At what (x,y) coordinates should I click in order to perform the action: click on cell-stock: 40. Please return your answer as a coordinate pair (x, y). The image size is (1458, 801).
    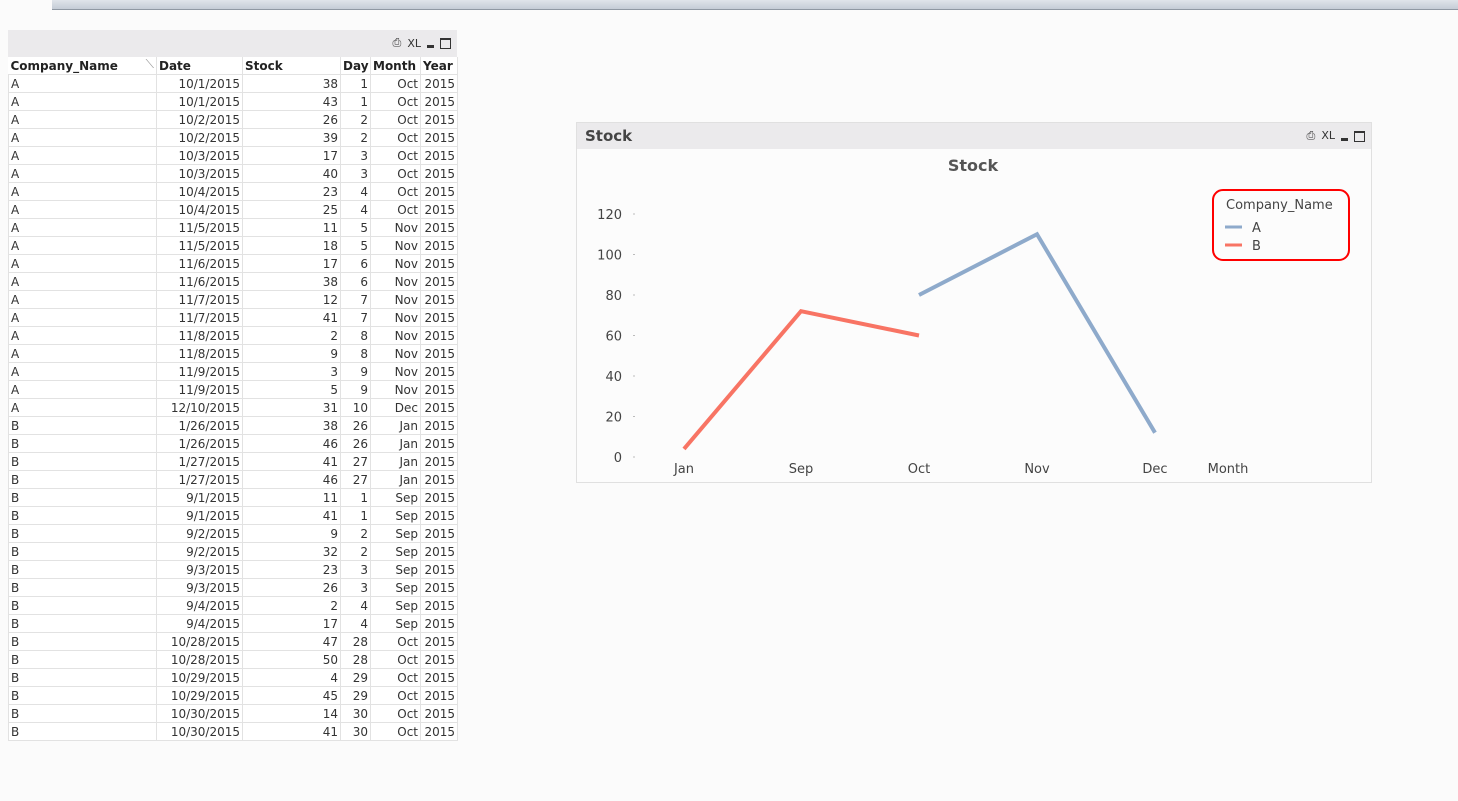
    Looking at the image, I should click on (291, 173).